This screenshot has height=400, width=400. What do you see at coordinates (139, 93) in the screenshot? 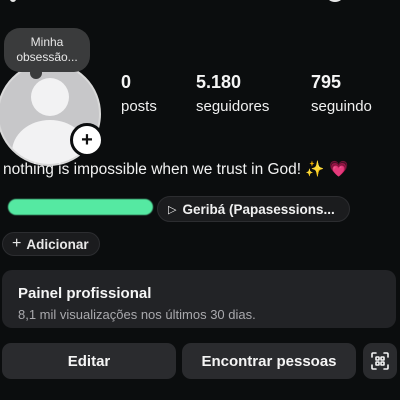
I see `stat-posts: 0 posts` at bounding box center [139, 93].